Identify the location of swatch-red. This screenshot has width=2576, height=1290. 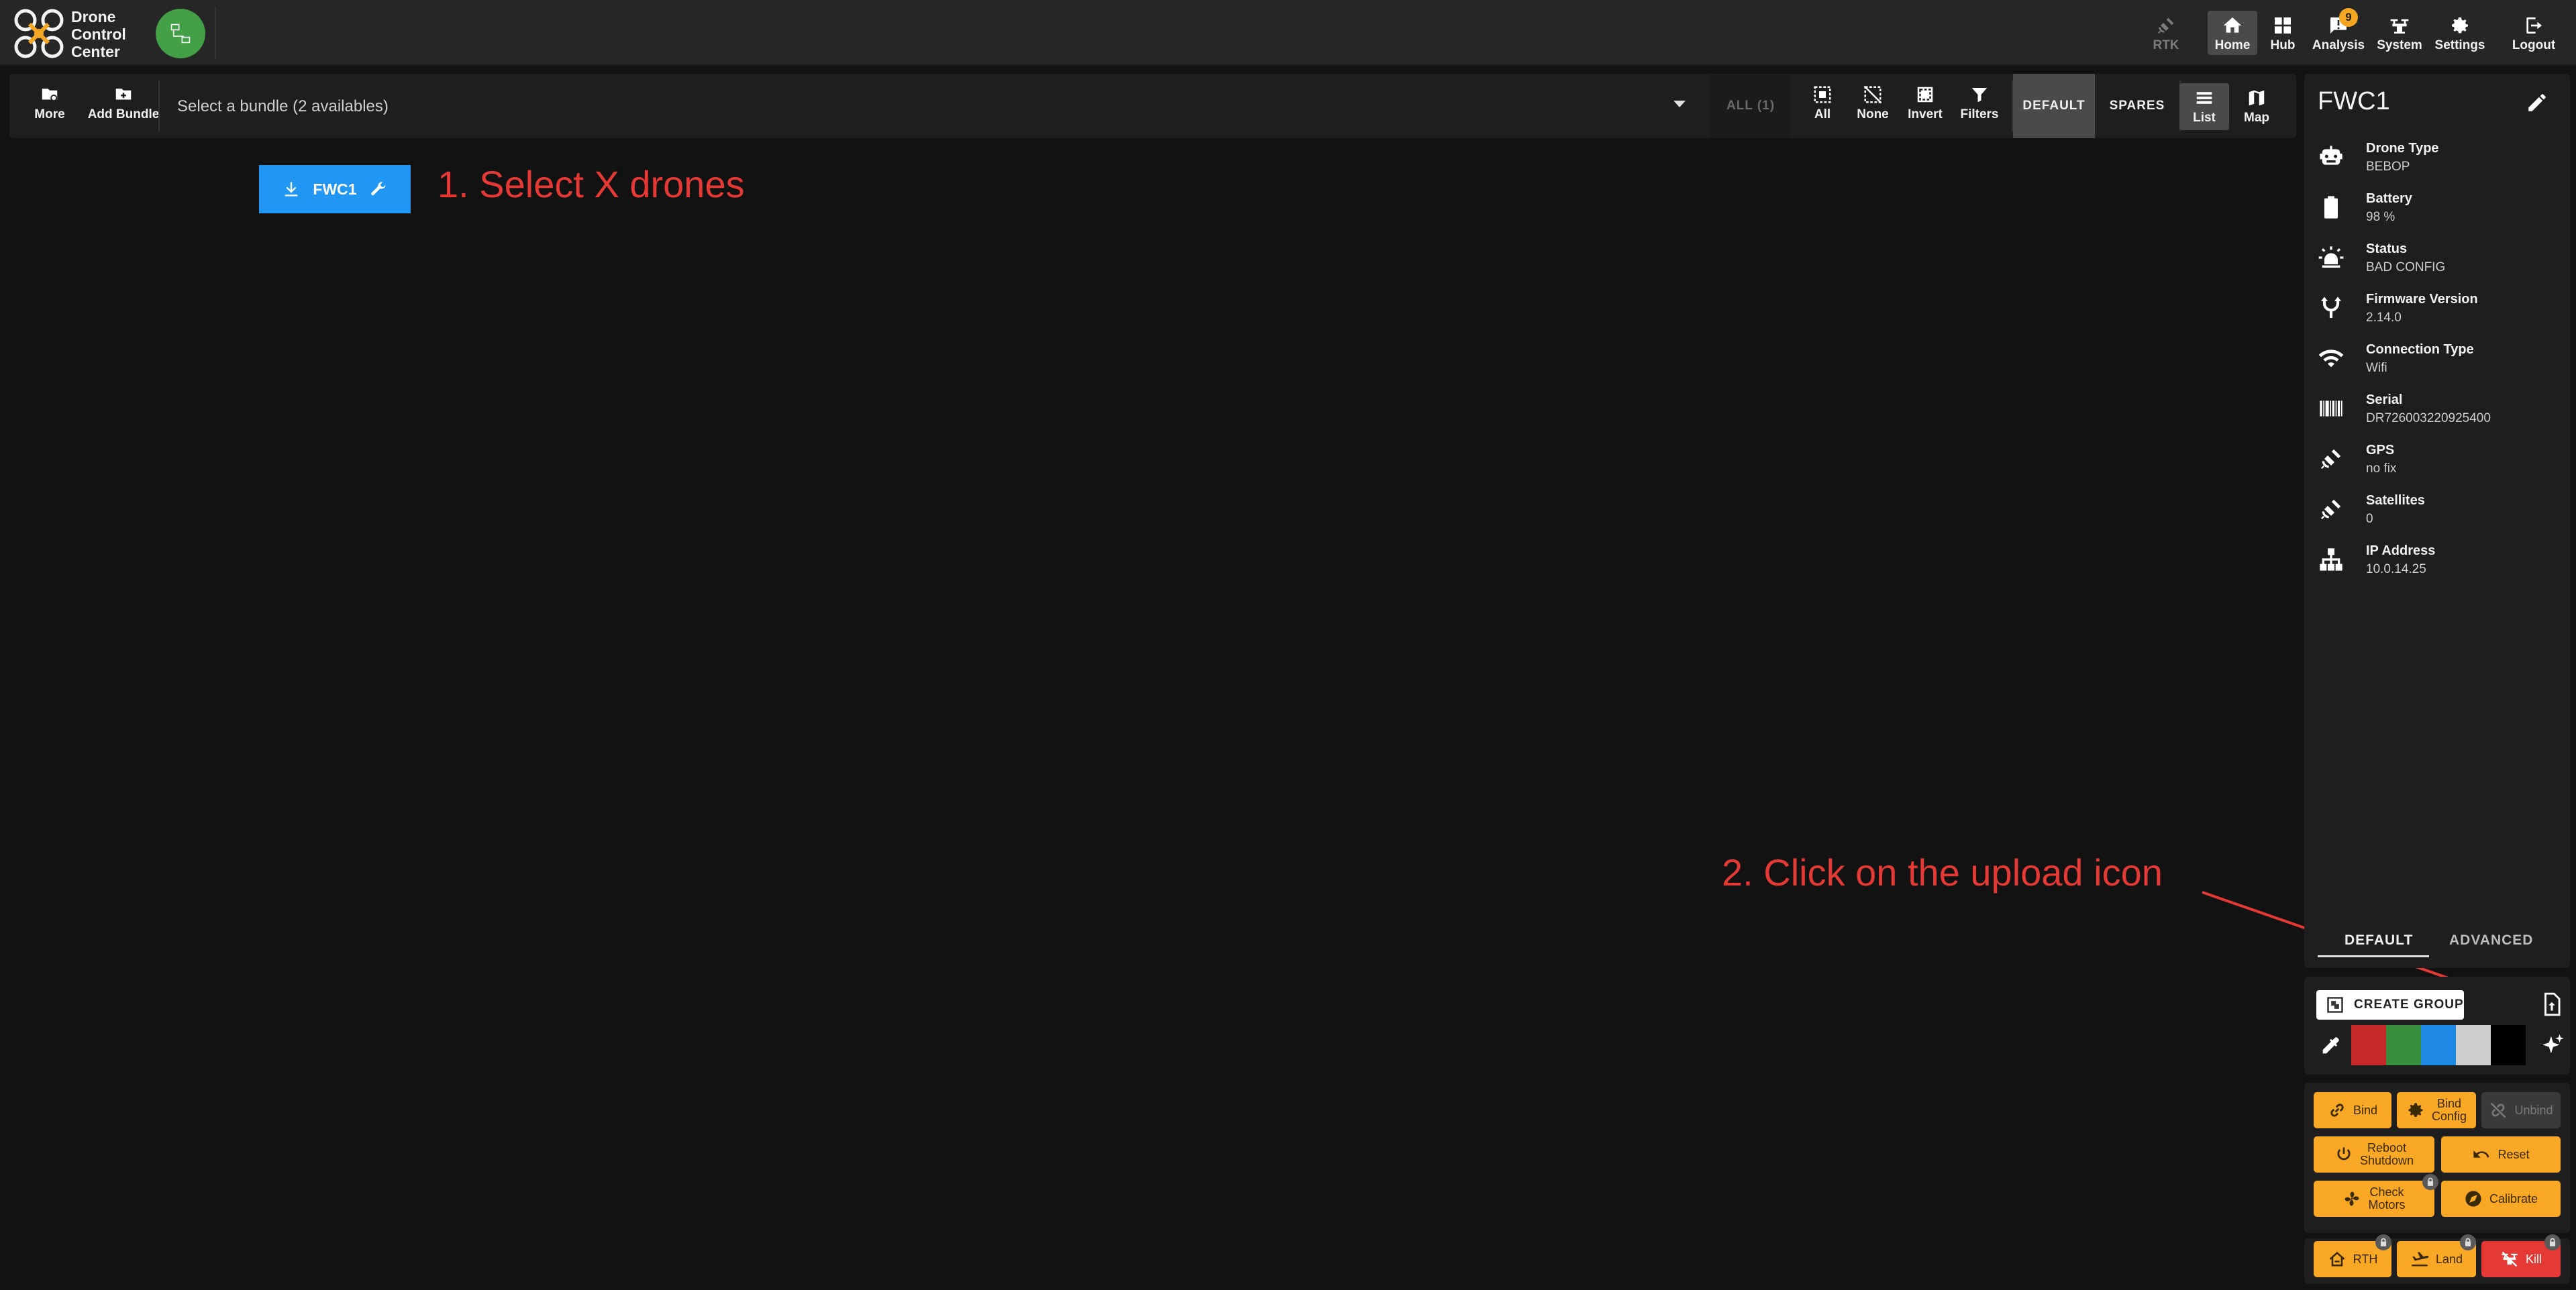
(2368, 1045).